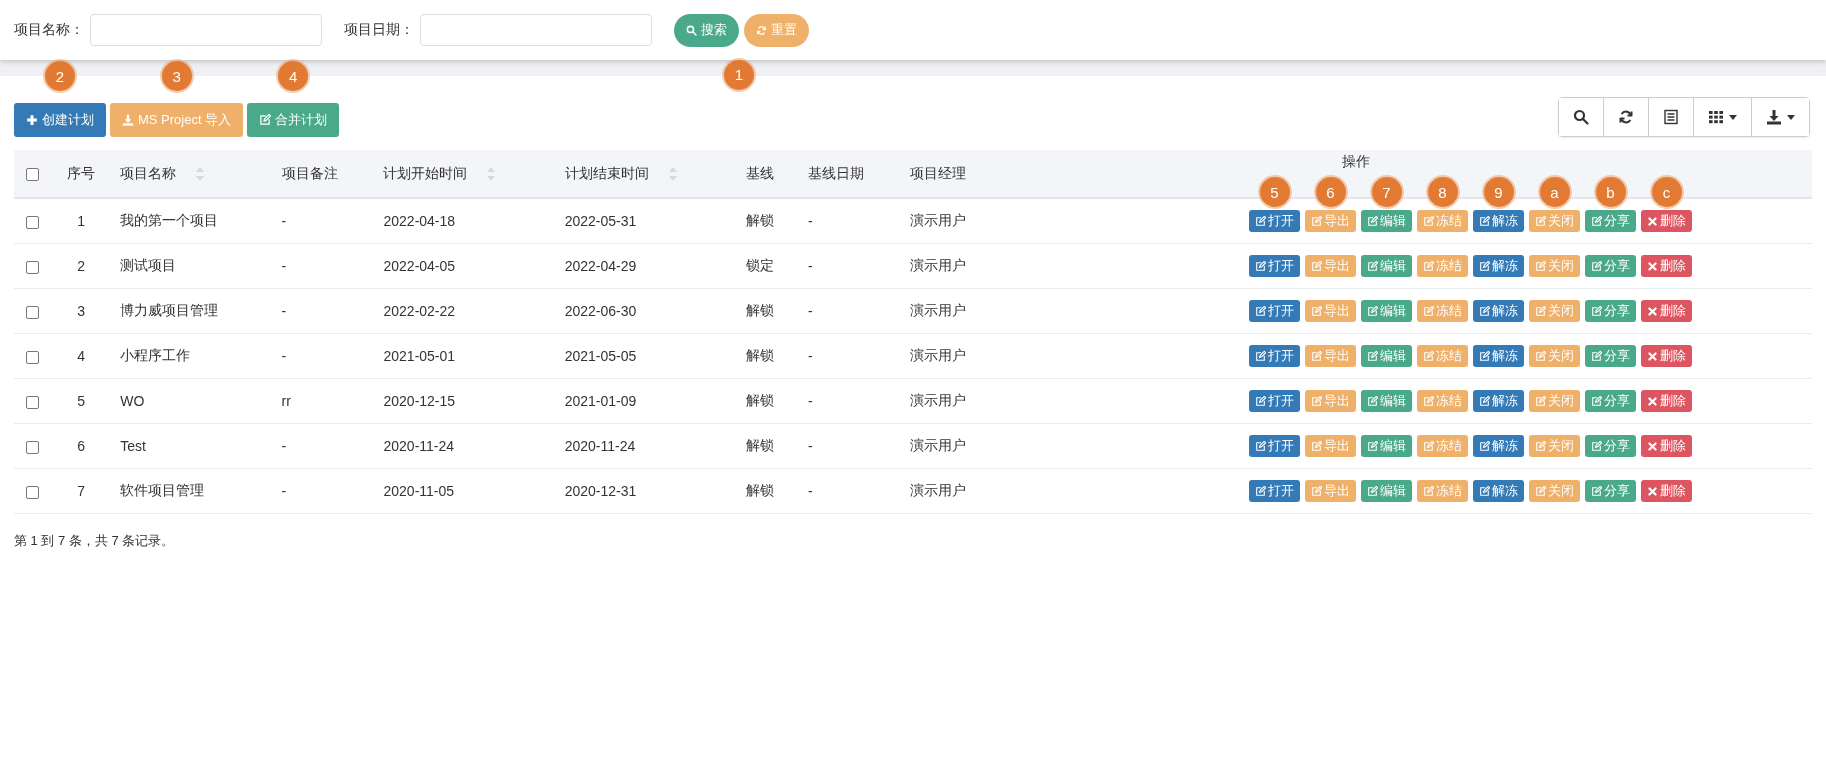 The height and width of the screenshot is (780, 1826). Describe the element at coordinates (155, 355) in the screenshot. I see `table-cell: 小程序工作` at that location.